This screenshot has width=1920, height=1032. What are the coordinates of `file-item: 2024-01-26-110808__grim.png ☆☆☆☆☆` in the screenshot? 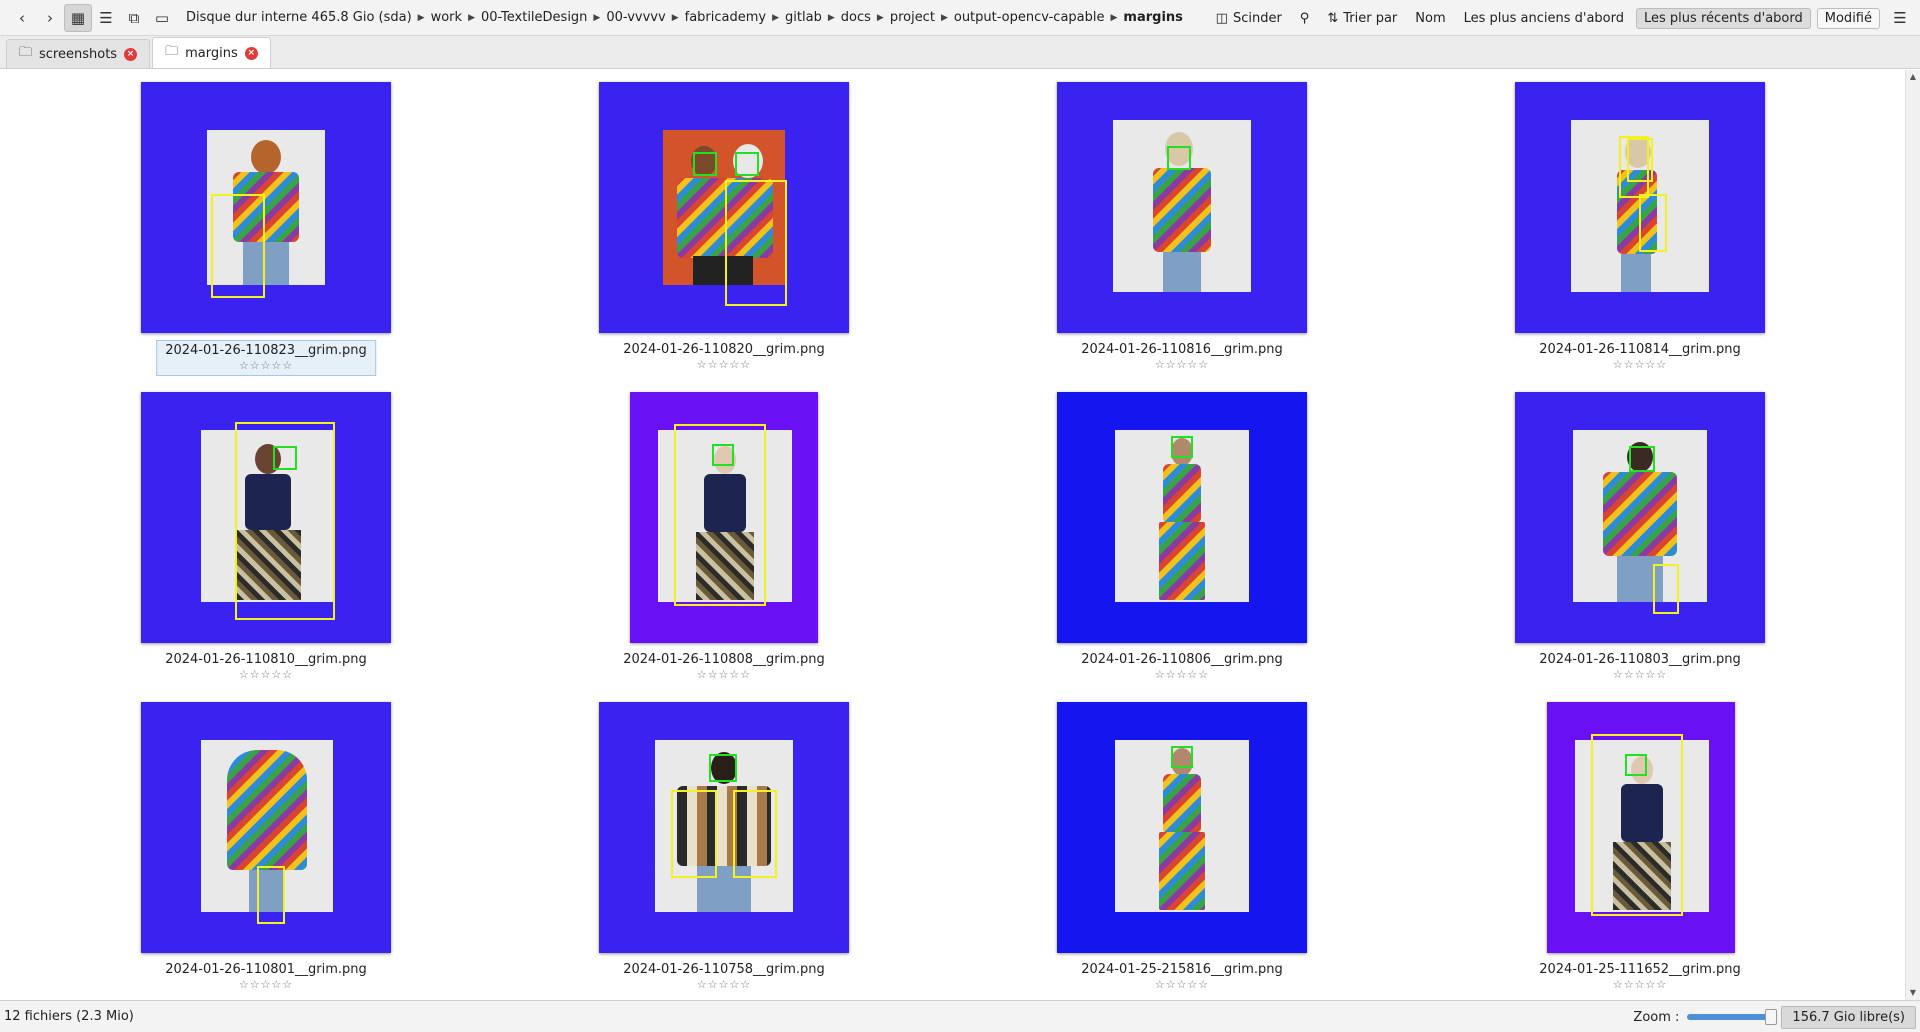 It's located at (724, 547).